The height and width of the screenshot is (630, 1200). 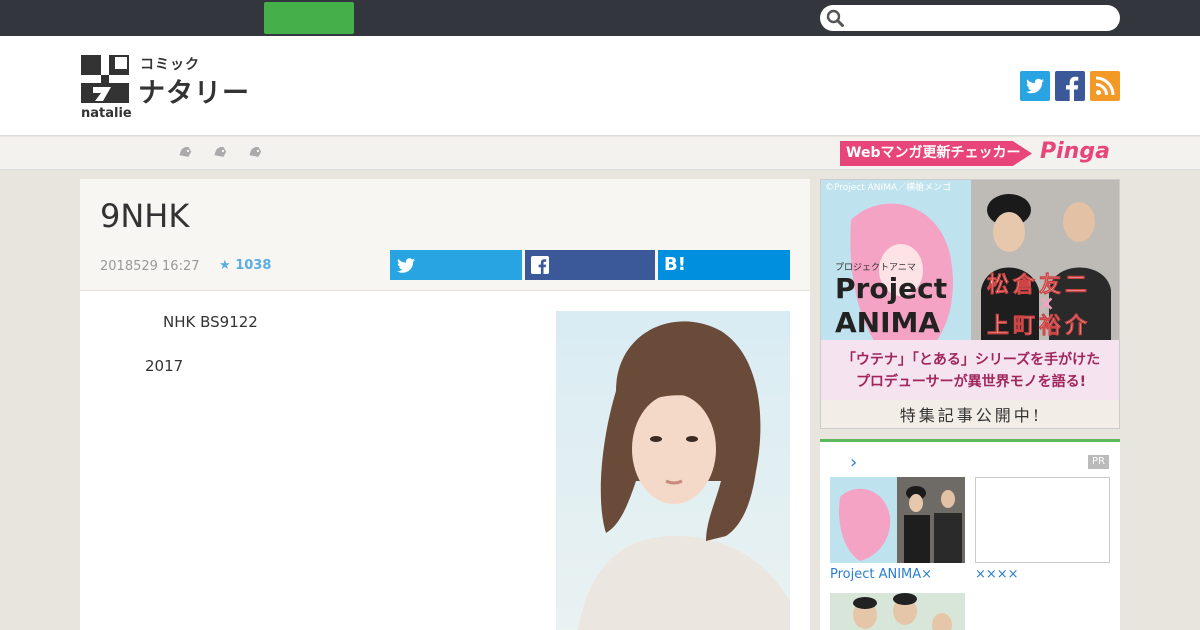 What do you see at coordinates (853, 462) in the screenshot?
I see `chevron-right-icon: ›` at bounding box center [853, 462].